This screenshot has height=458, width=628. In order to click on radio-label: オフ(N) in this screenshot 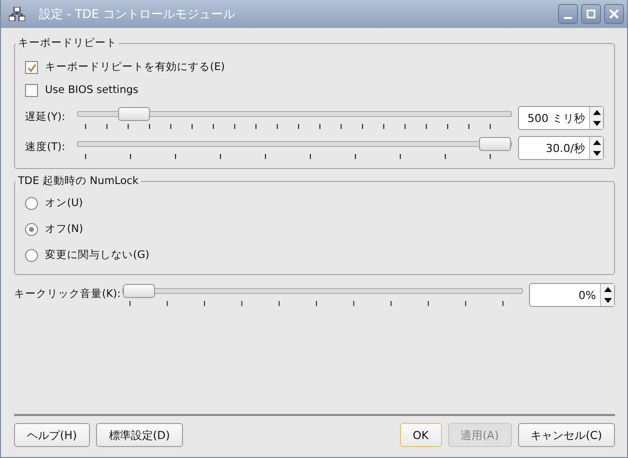, I will do `click(64, 229)`.